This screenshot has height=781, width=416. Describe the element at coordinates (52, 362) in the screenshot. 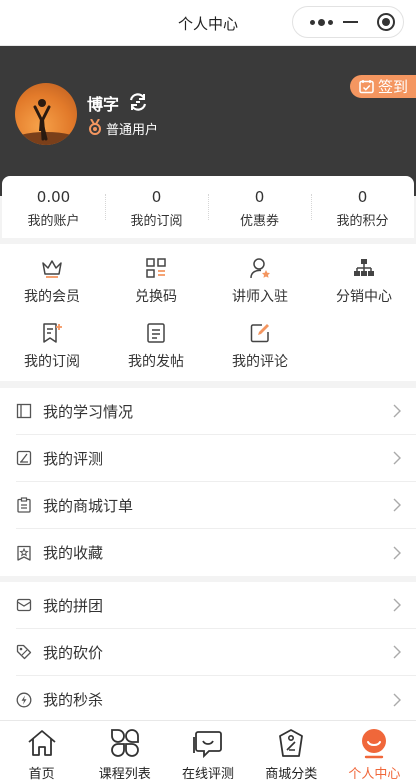

I see `grid-label: 我的订阅` at that location.